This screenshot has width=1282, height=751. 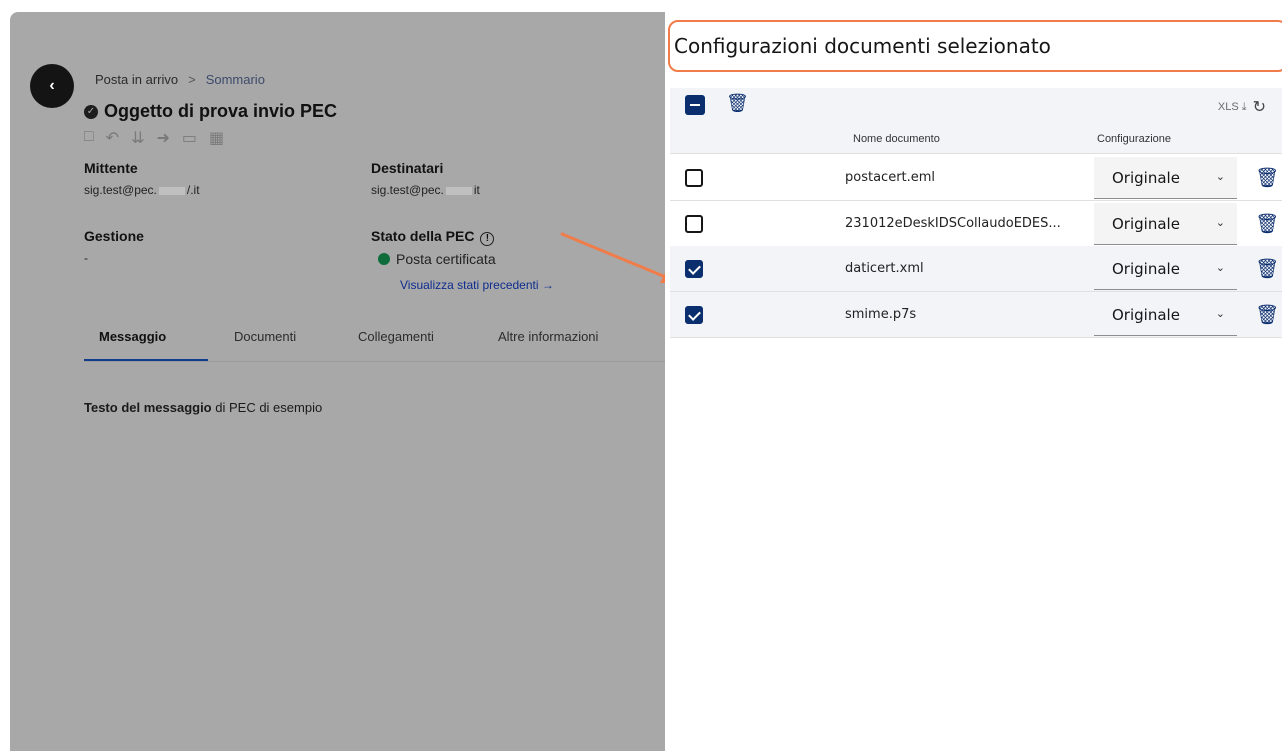 What do you see at coordinates (216, 138) in the screenshot?
I see `trash-icon: ▦` at bounding box center [216, 138].